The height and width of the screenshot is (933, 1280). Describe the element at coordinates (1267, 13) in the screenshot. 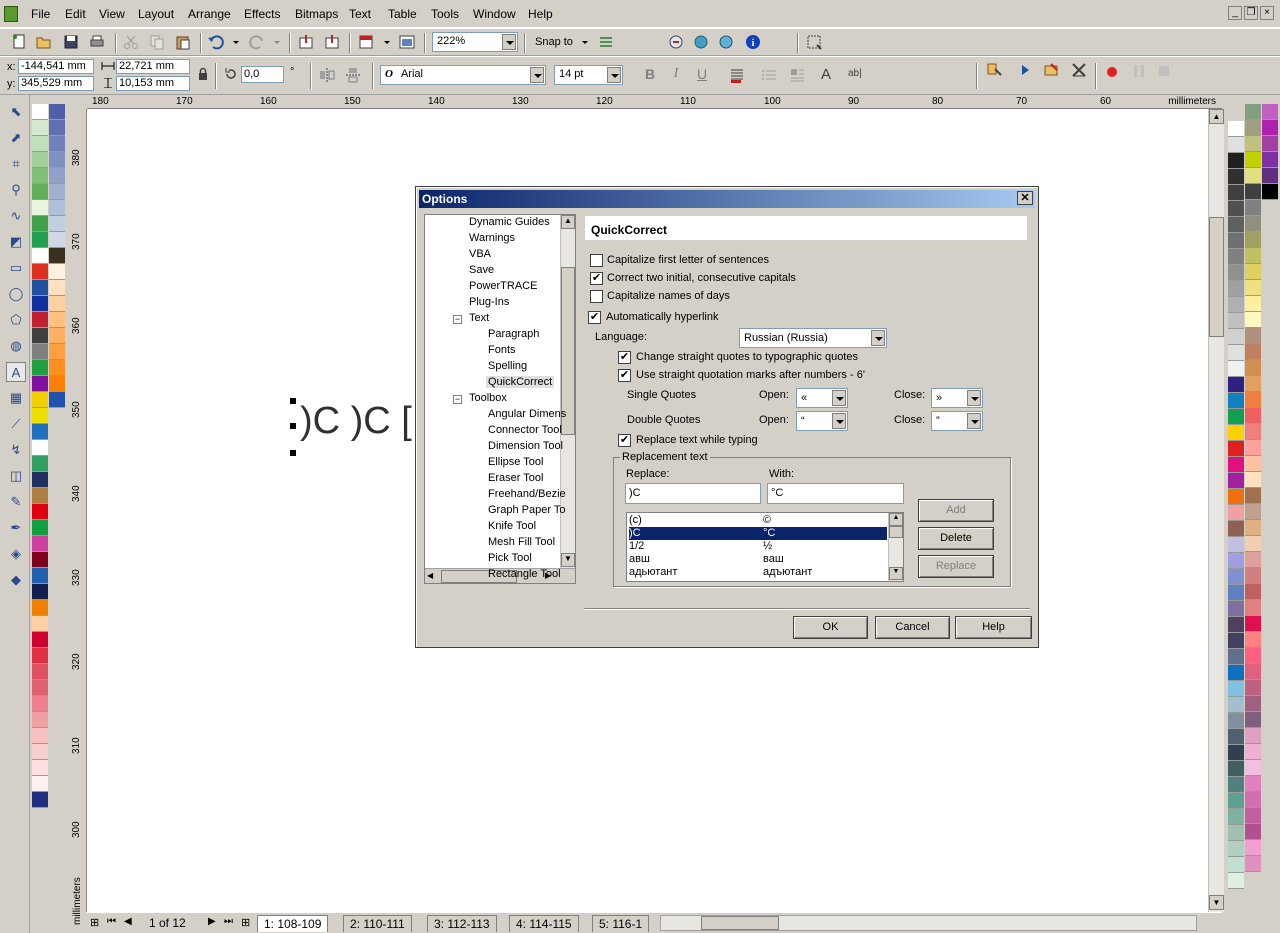

I see `close-icon: ×` at that location.